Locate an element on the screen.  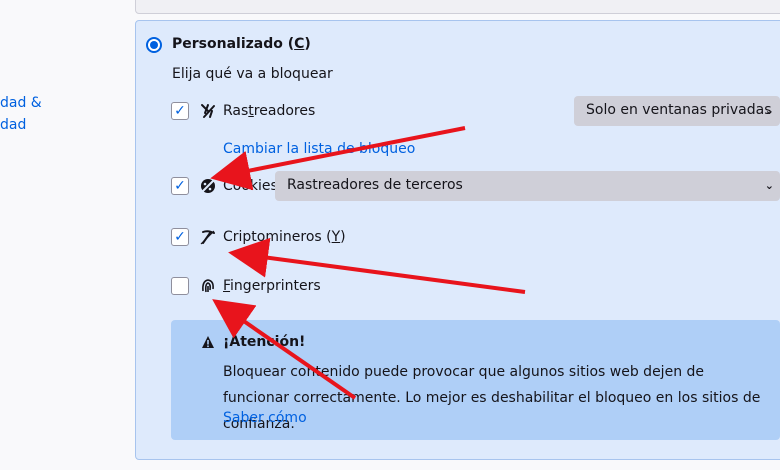
trackers-label: Rastreadores is located at coordinates (269, 111).